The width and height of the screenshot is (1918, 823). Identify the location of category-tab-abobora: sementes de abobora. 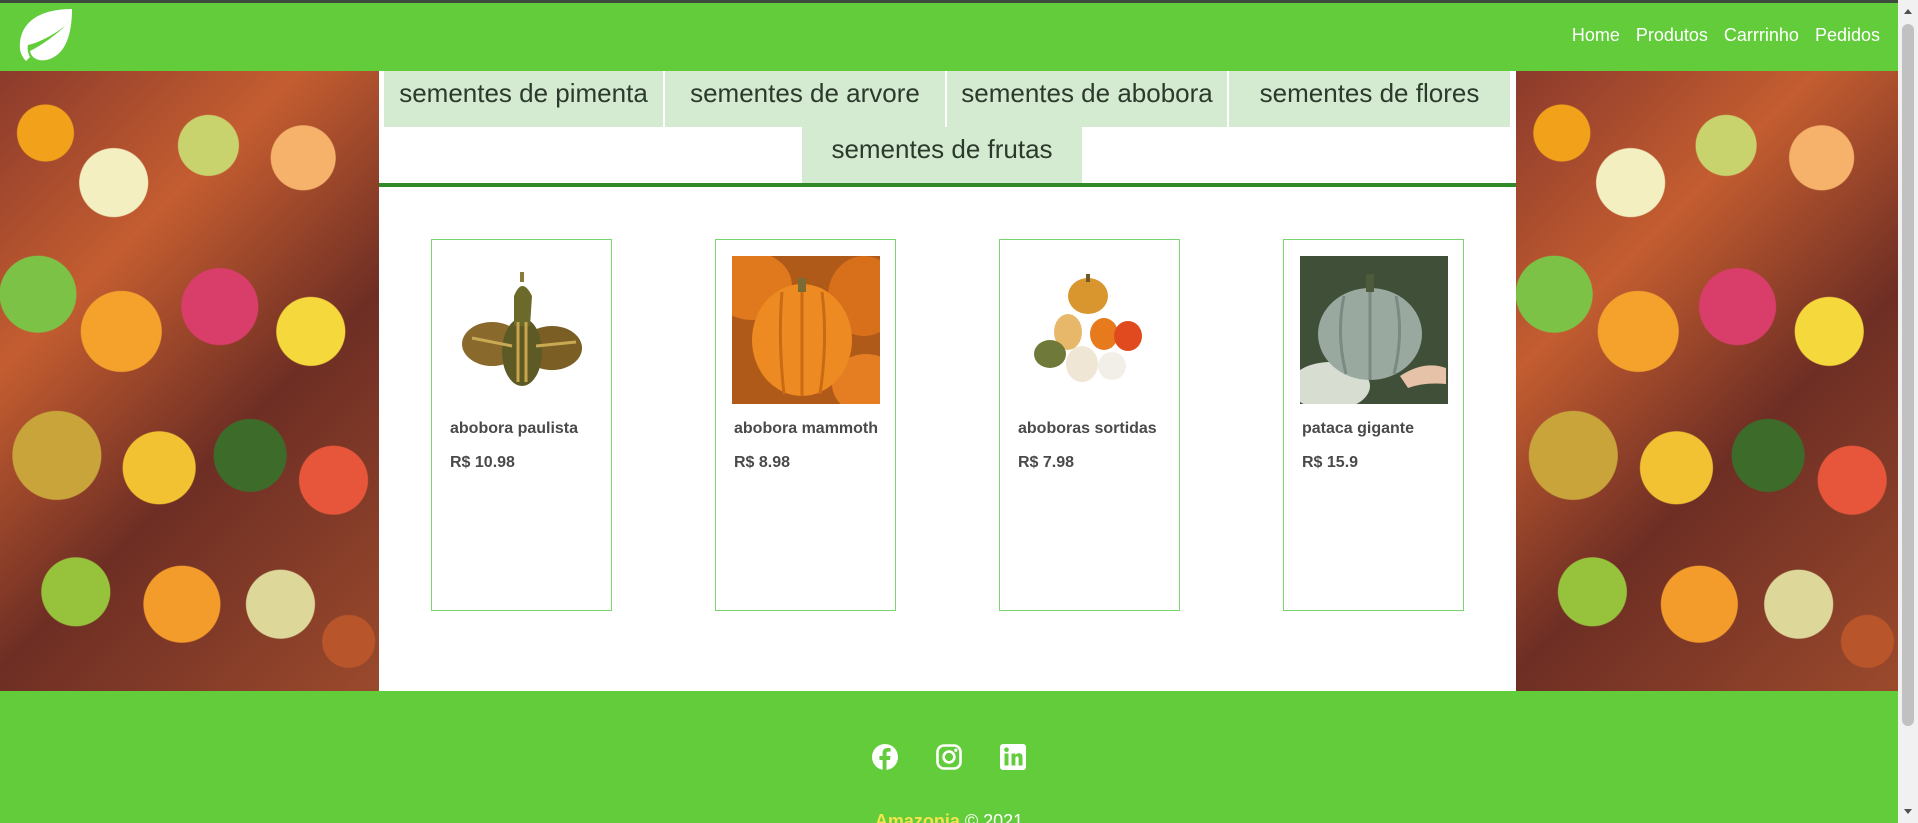
(1087, 99).